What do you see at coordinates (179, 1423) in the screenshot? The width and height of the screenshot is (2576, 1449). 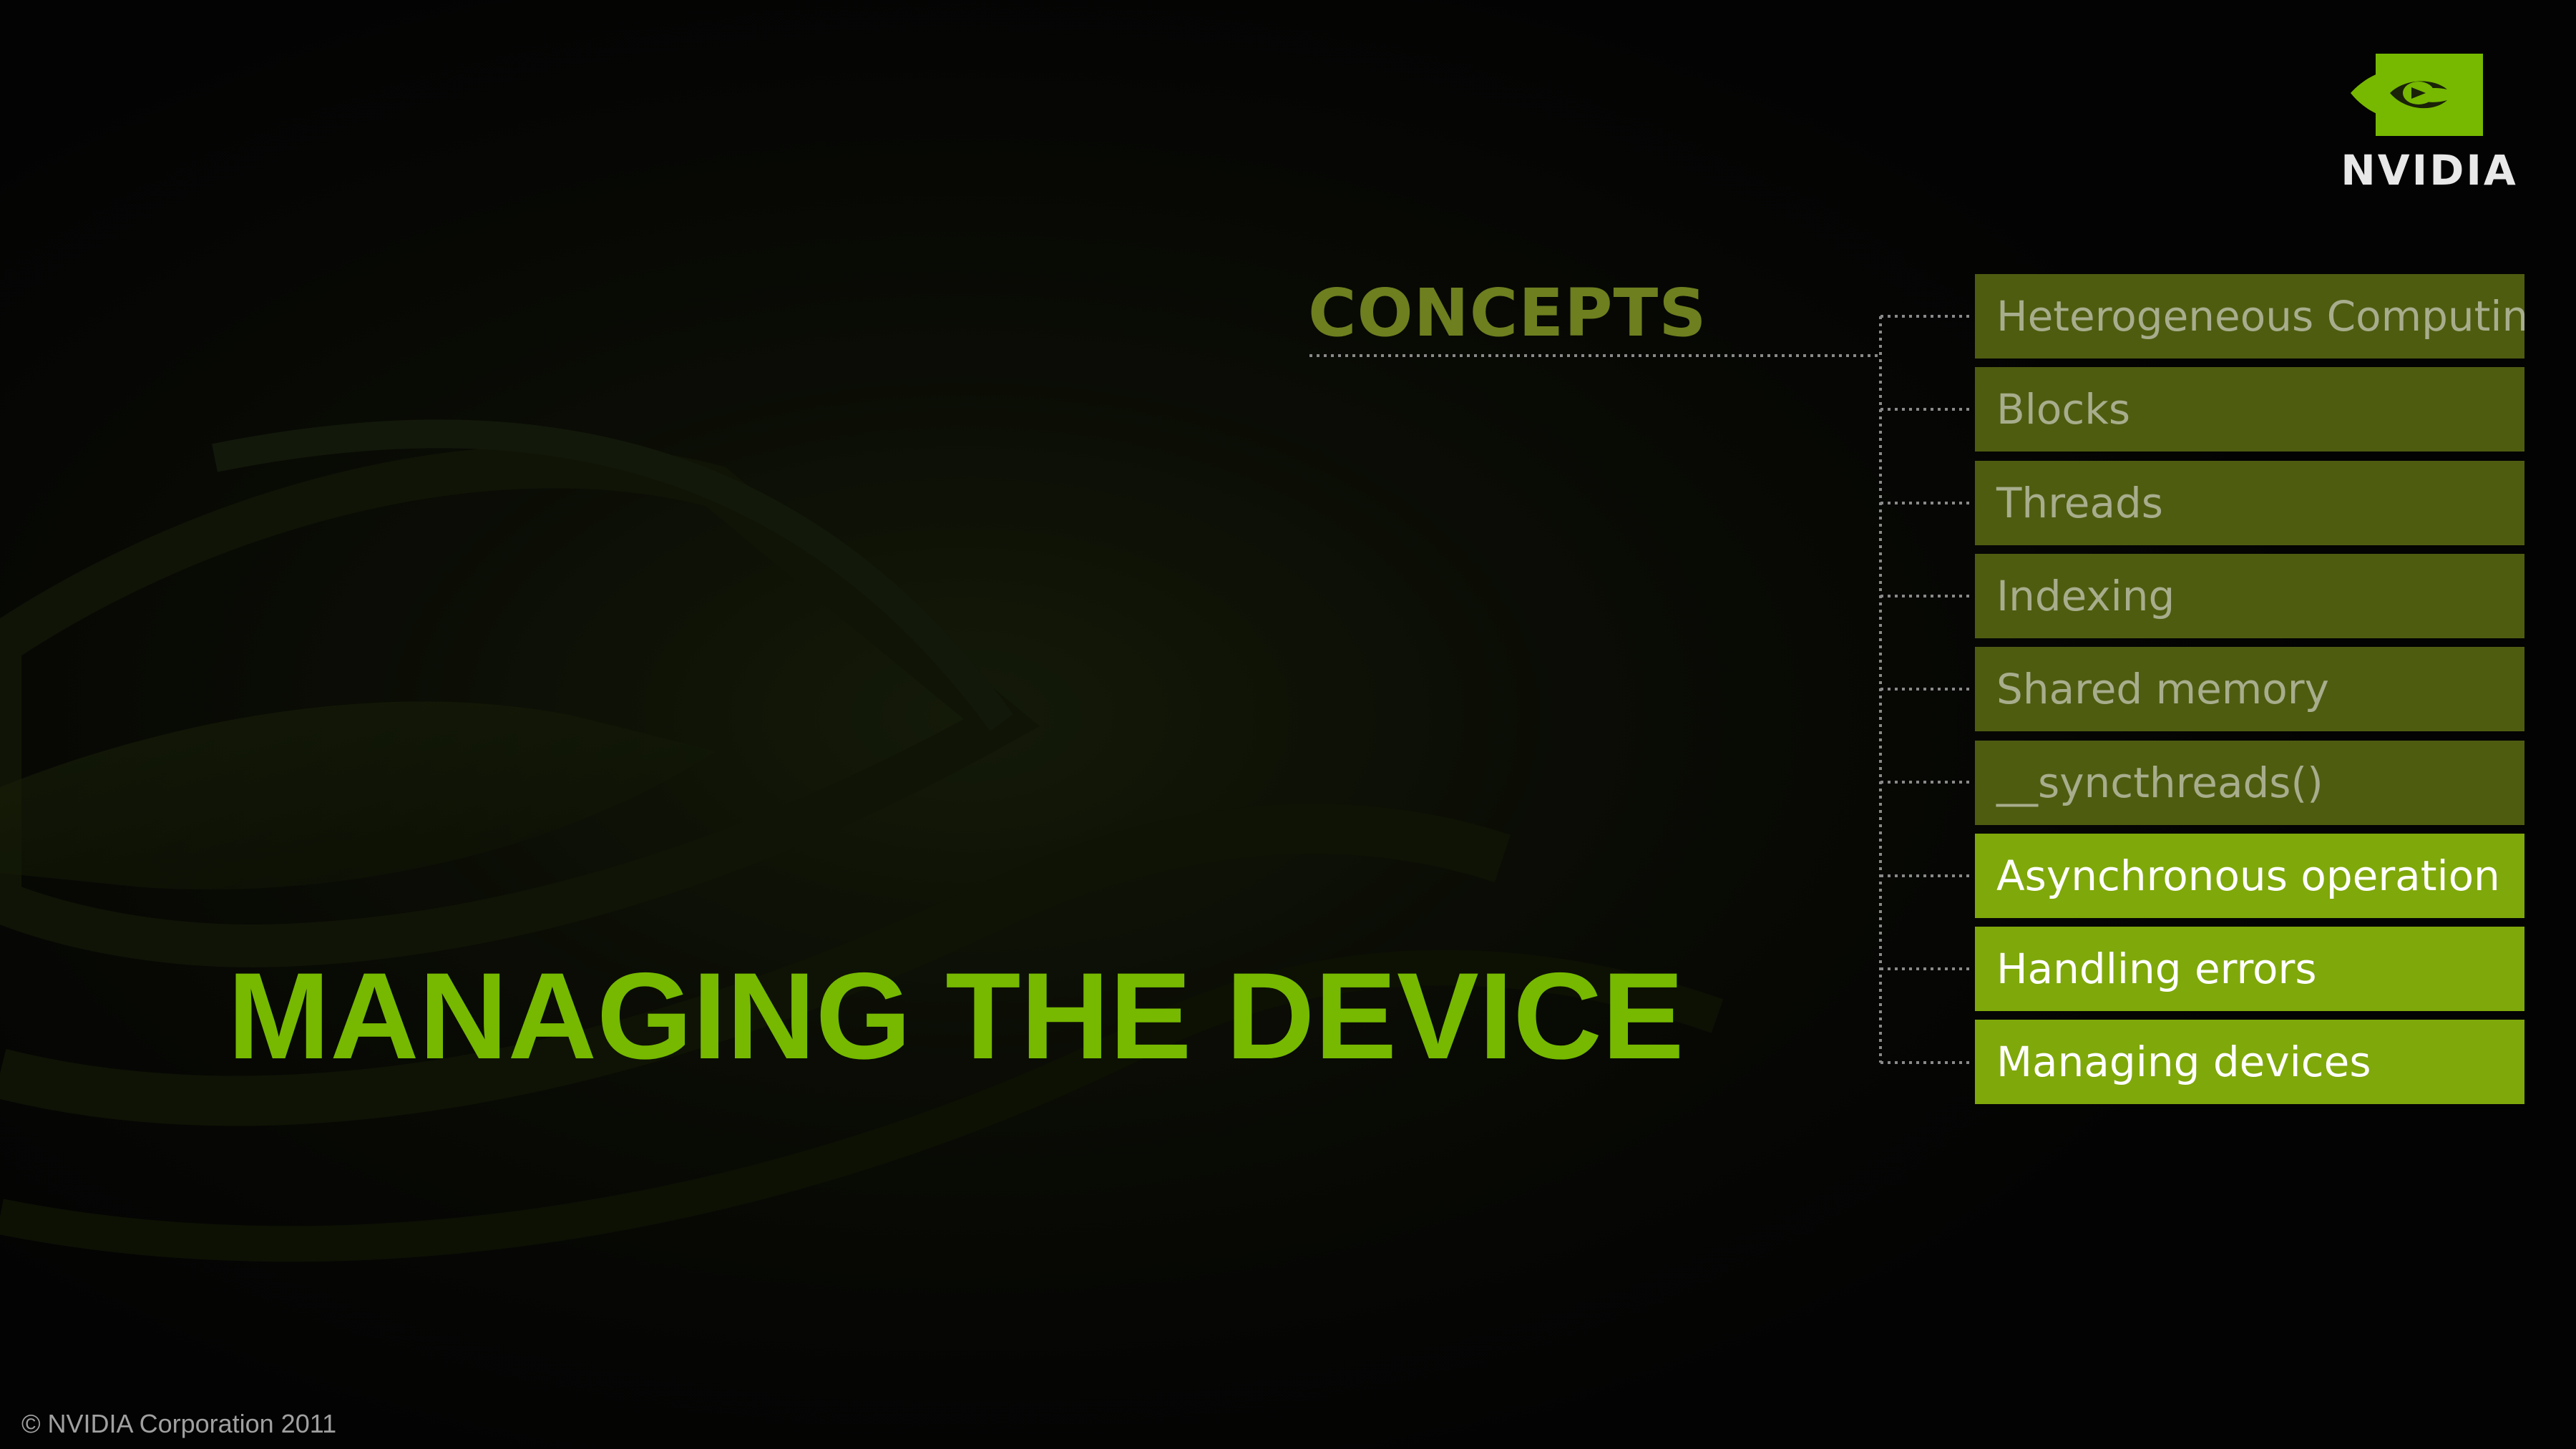 I see `copyright-notice: © NVIDIA Corporation 2011` at bounding box center [179, 1423].